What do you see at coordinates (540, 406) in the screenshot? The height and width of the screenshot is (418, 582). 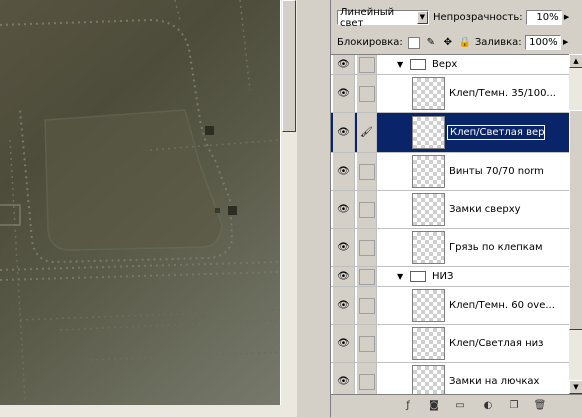 I see `trash-icon: 🗑` at bounding box center [540, 406].